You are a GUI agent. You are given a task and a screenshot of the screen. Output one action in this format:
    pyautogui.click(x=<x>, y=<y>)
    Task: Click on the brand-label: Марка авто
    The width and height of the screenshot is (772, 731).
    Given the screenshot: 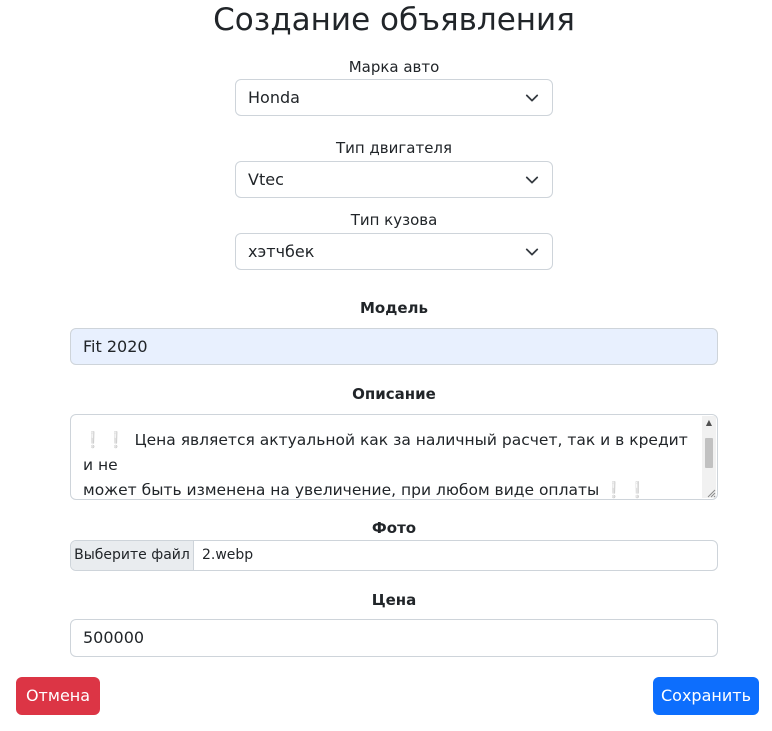 What is the action you would take?
    pyautogui.click(x=394, y=67)
    